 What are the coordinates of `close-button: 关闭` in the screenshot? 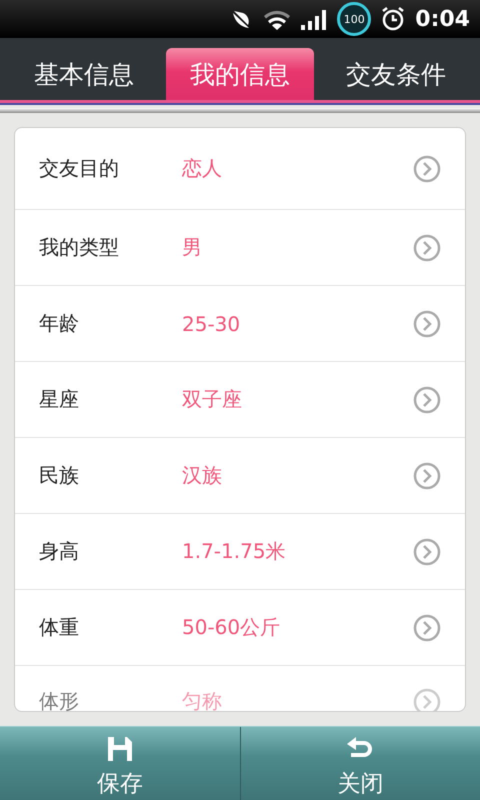 It's located at (360, 763).